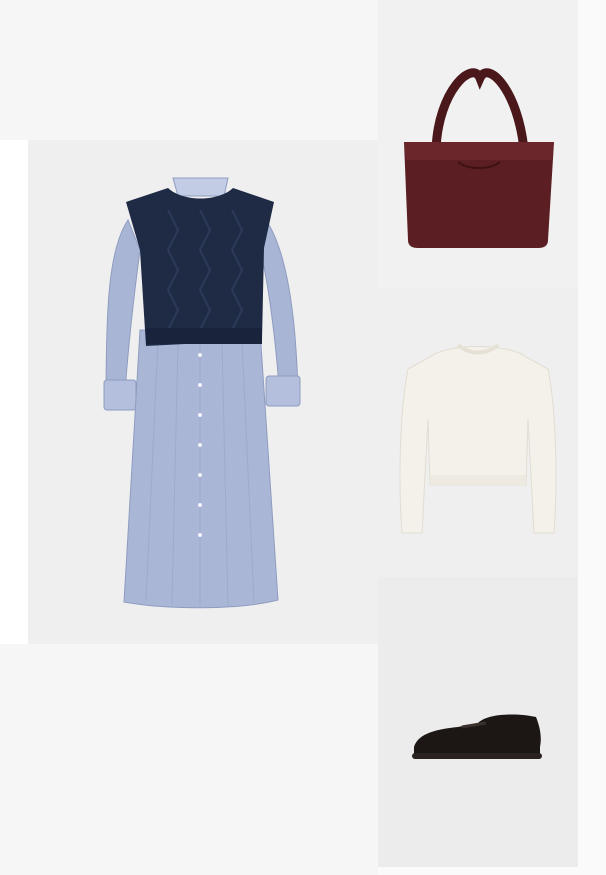  Describe the element at coordinates (477, 736) in the screenshot. I see `loafer-image` at that location.